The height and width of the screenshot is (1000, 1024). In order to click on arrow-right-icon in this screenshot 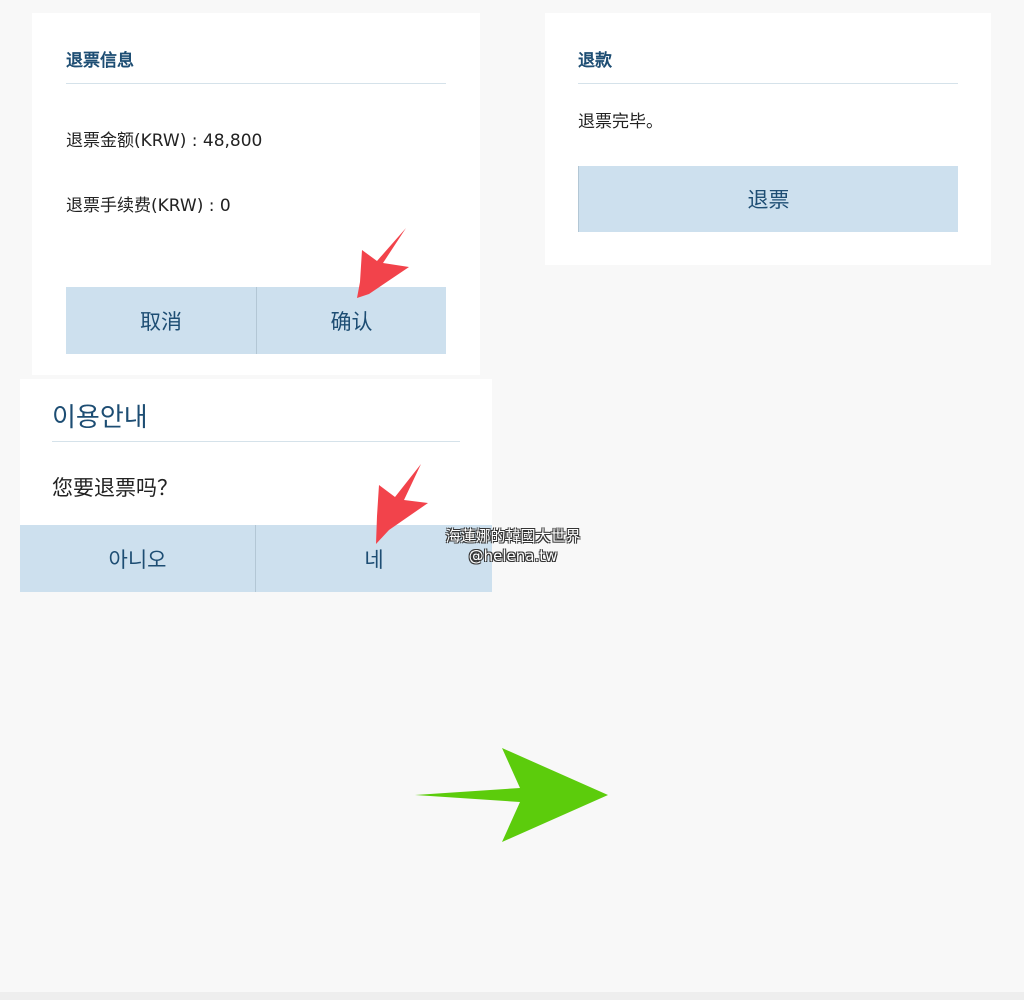, I will do `click(511, 795)`.